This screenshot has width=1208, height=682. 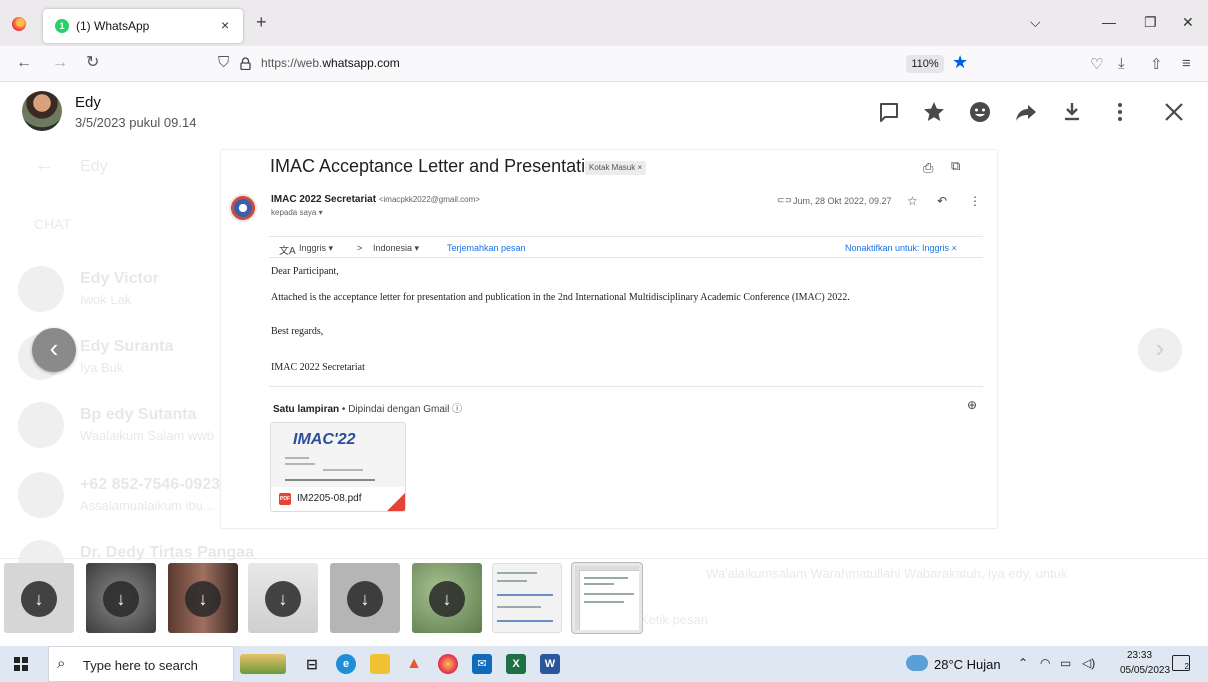 What do you see at coordinates (297, 212) in the screenshot?
I see `email-recipient: kepada saya ▾` at bounding box center [297, 212].